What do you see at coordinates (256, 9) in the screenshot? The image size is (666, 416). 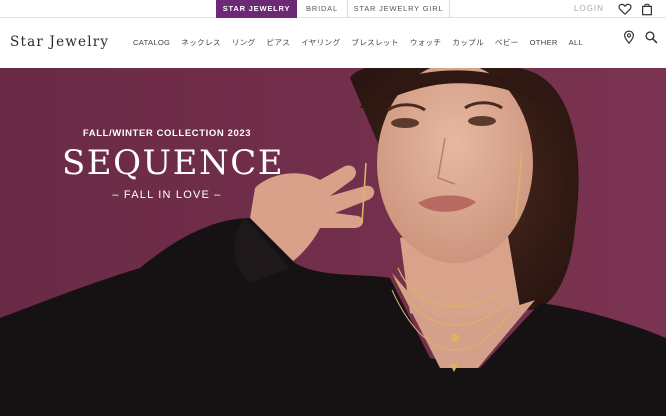 I see `brand-tab-star-jewelry: STAR JEWELRY` at bounding box center [256, 9].